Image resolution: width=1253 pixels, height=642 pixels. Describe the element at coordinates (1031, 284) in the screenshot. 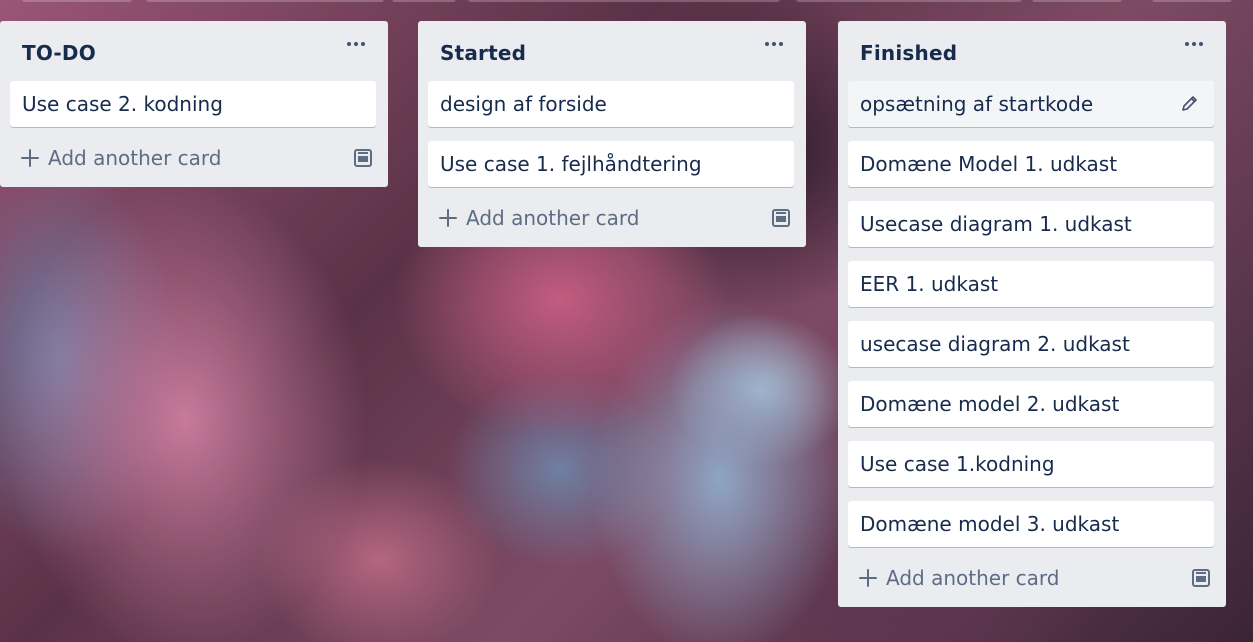

I see `card: EER 1. udkast` at that location.